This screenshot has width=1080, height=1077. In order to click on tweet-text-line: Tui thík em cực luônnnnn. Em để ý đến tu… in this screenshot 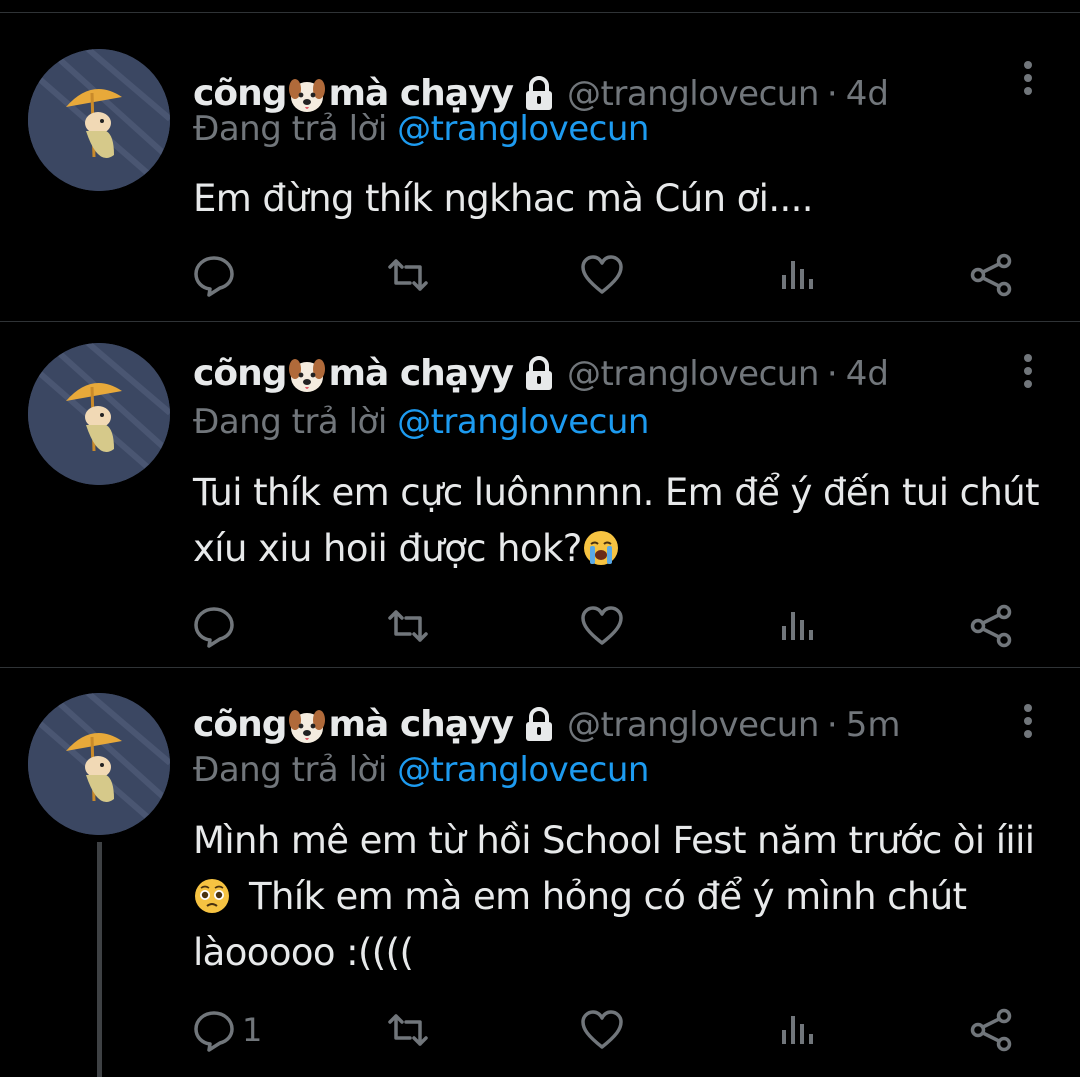, I will do `click(616, 492)`.